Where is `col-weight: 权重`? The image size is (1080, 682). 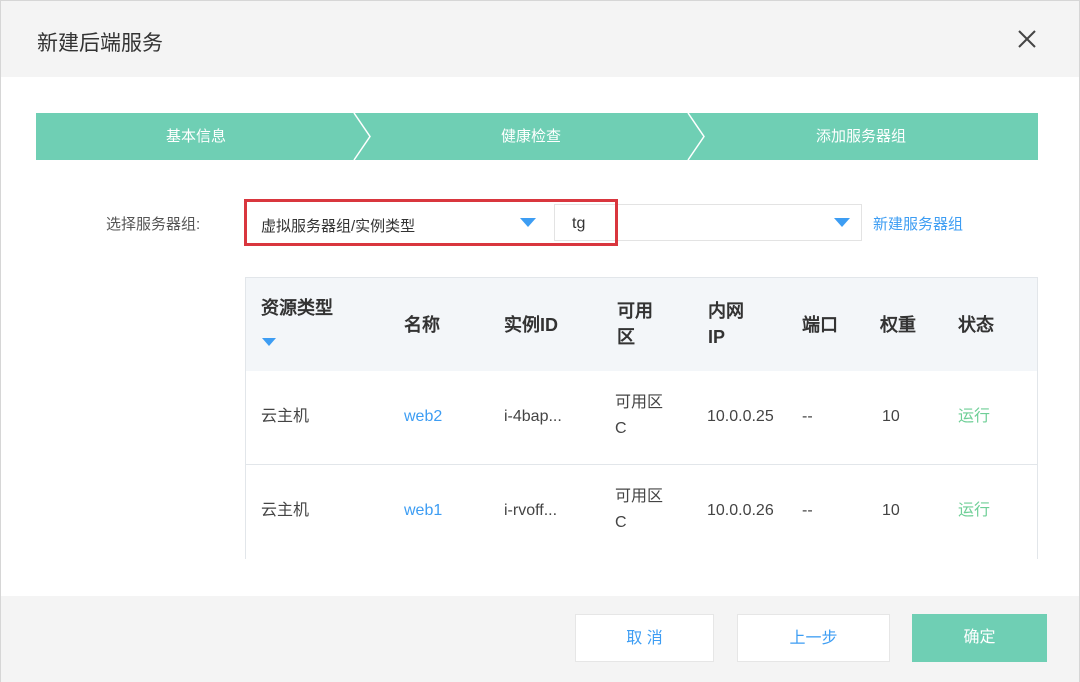
col-weight: 权重 is located at coordinates (898, 325).